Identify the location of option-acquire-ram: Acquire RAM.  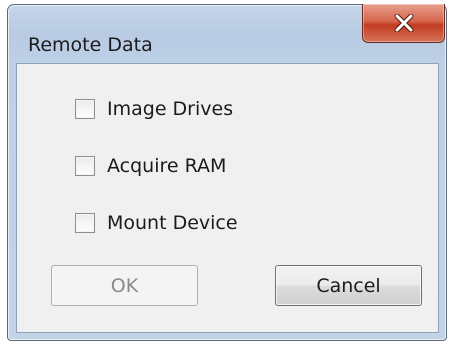
(150, 166).